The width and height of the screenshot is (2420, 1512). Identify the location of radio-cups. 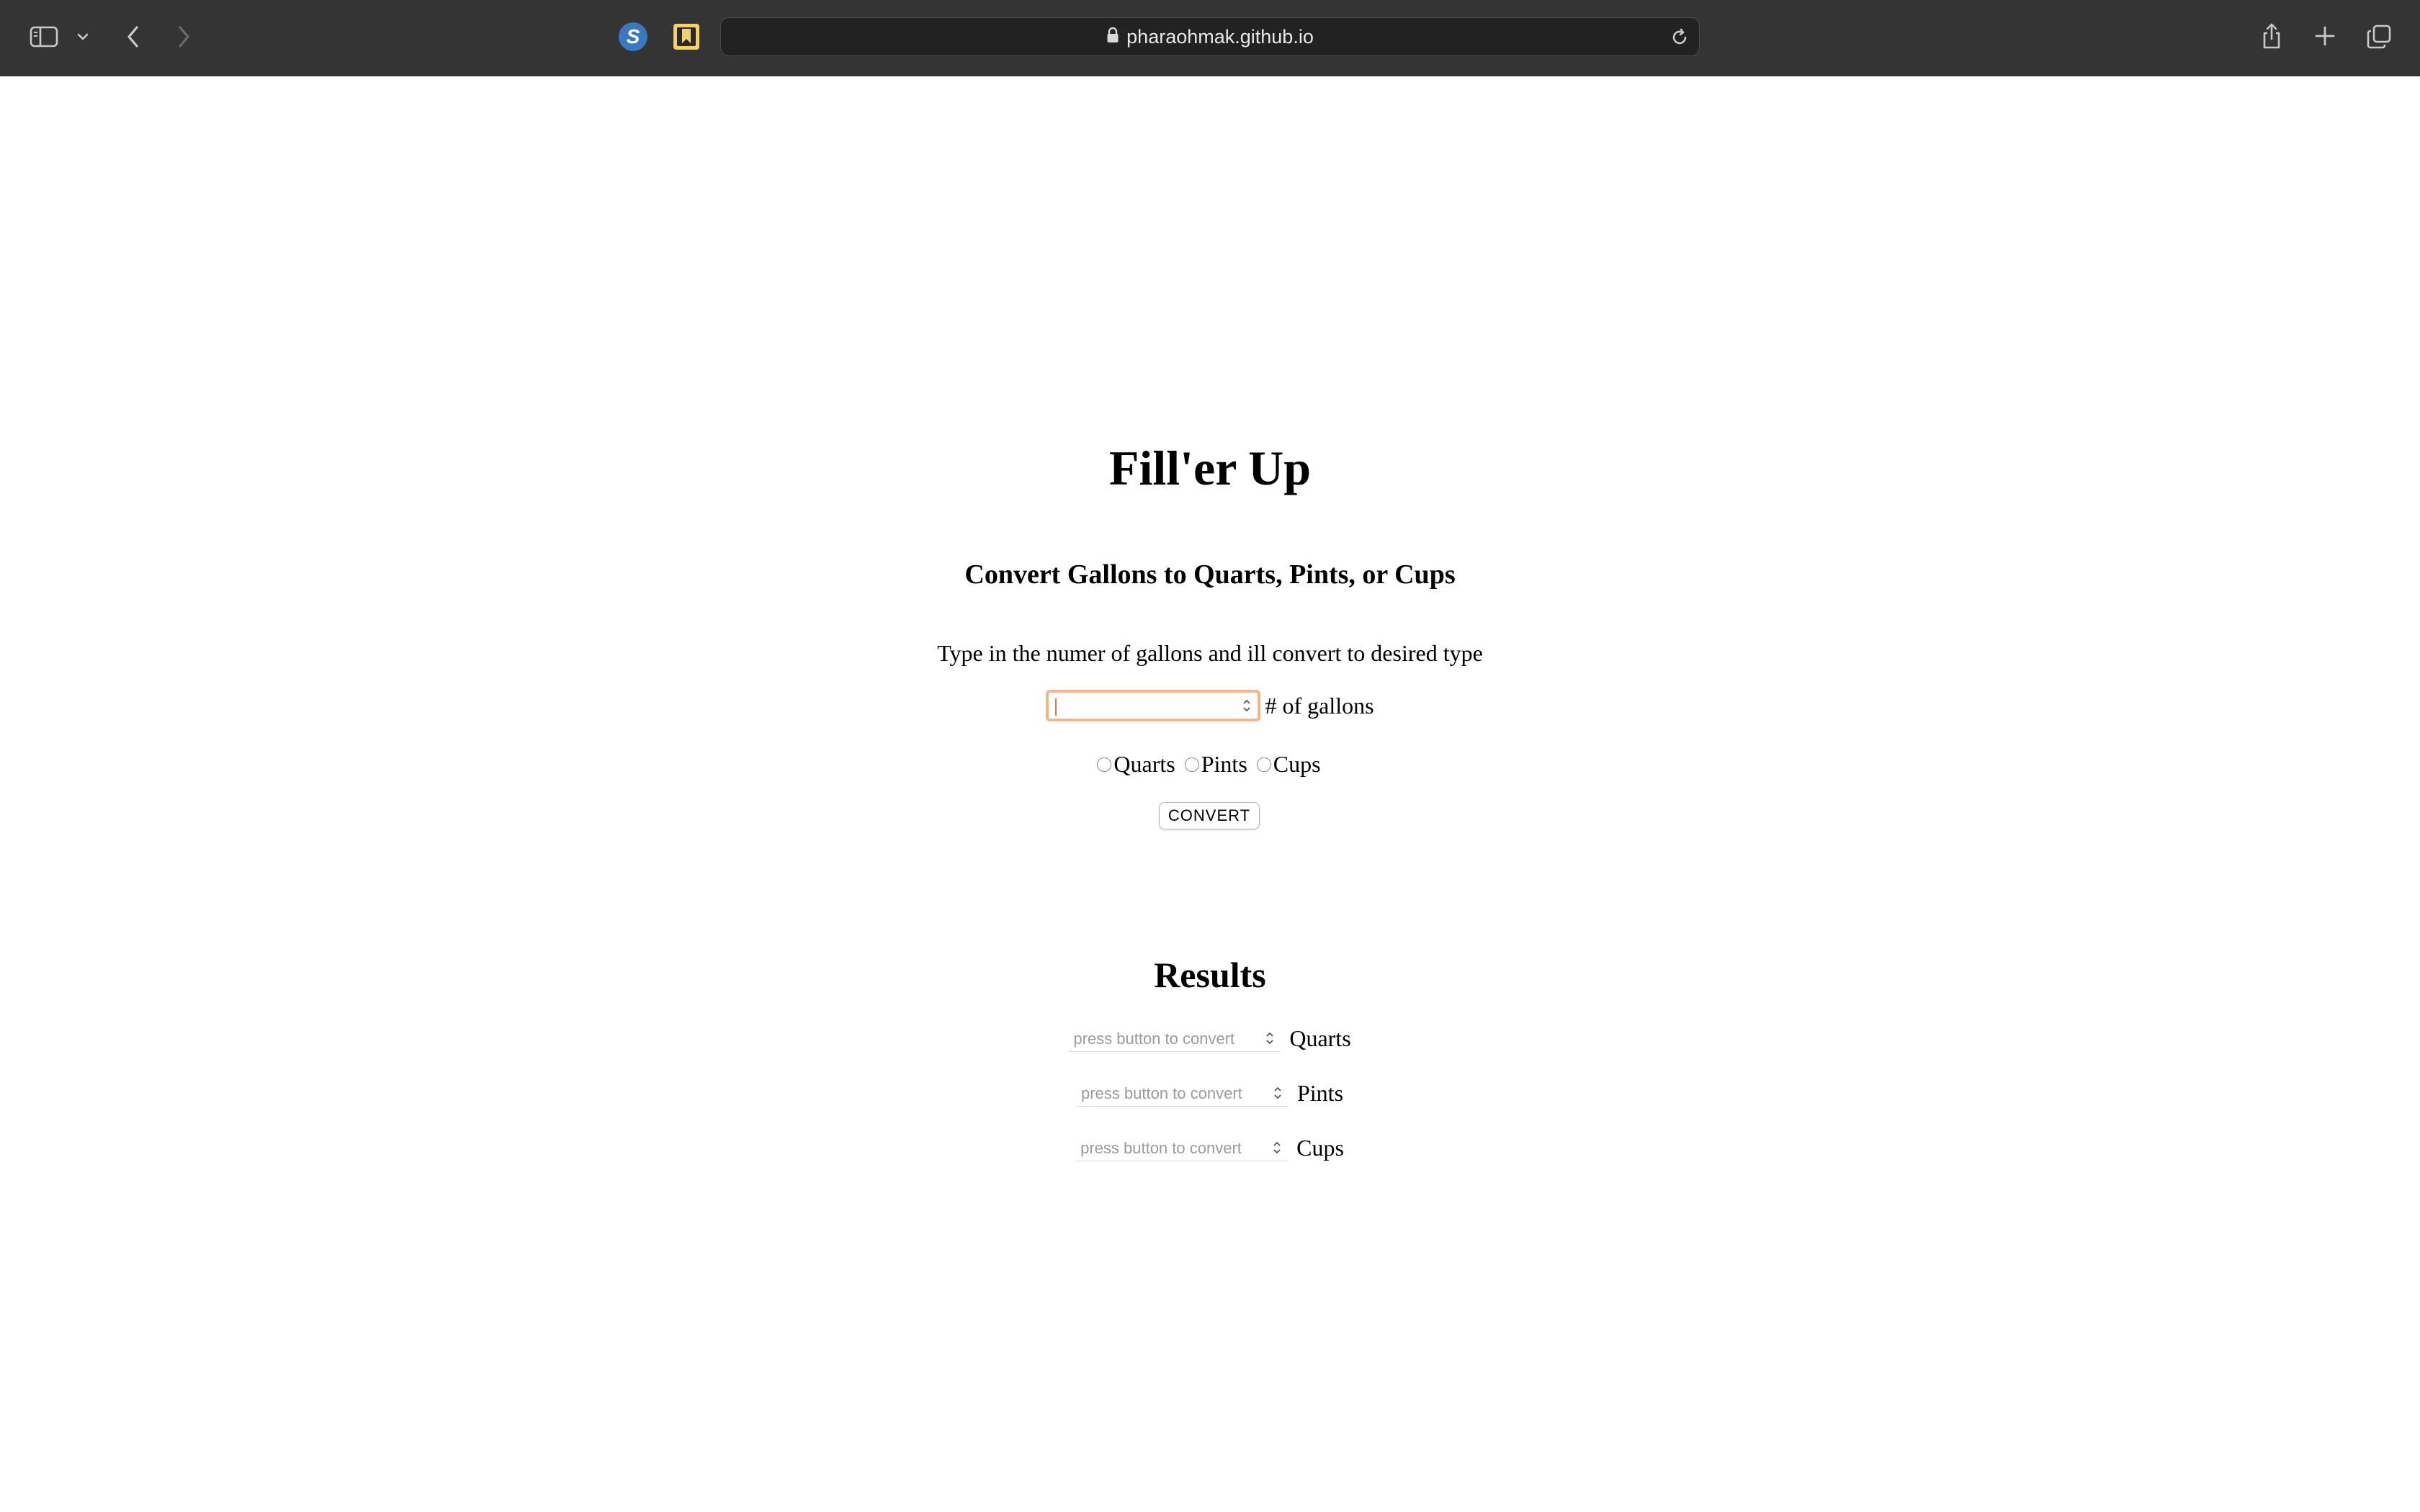
(1263, 764).